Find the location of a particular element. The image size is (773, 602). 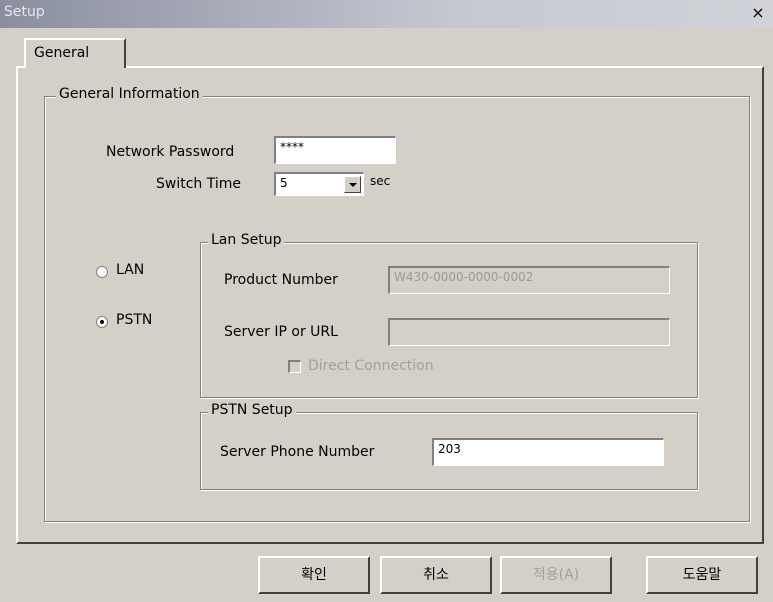

direct-connection-checkbox is located at coordinates (294, 366).